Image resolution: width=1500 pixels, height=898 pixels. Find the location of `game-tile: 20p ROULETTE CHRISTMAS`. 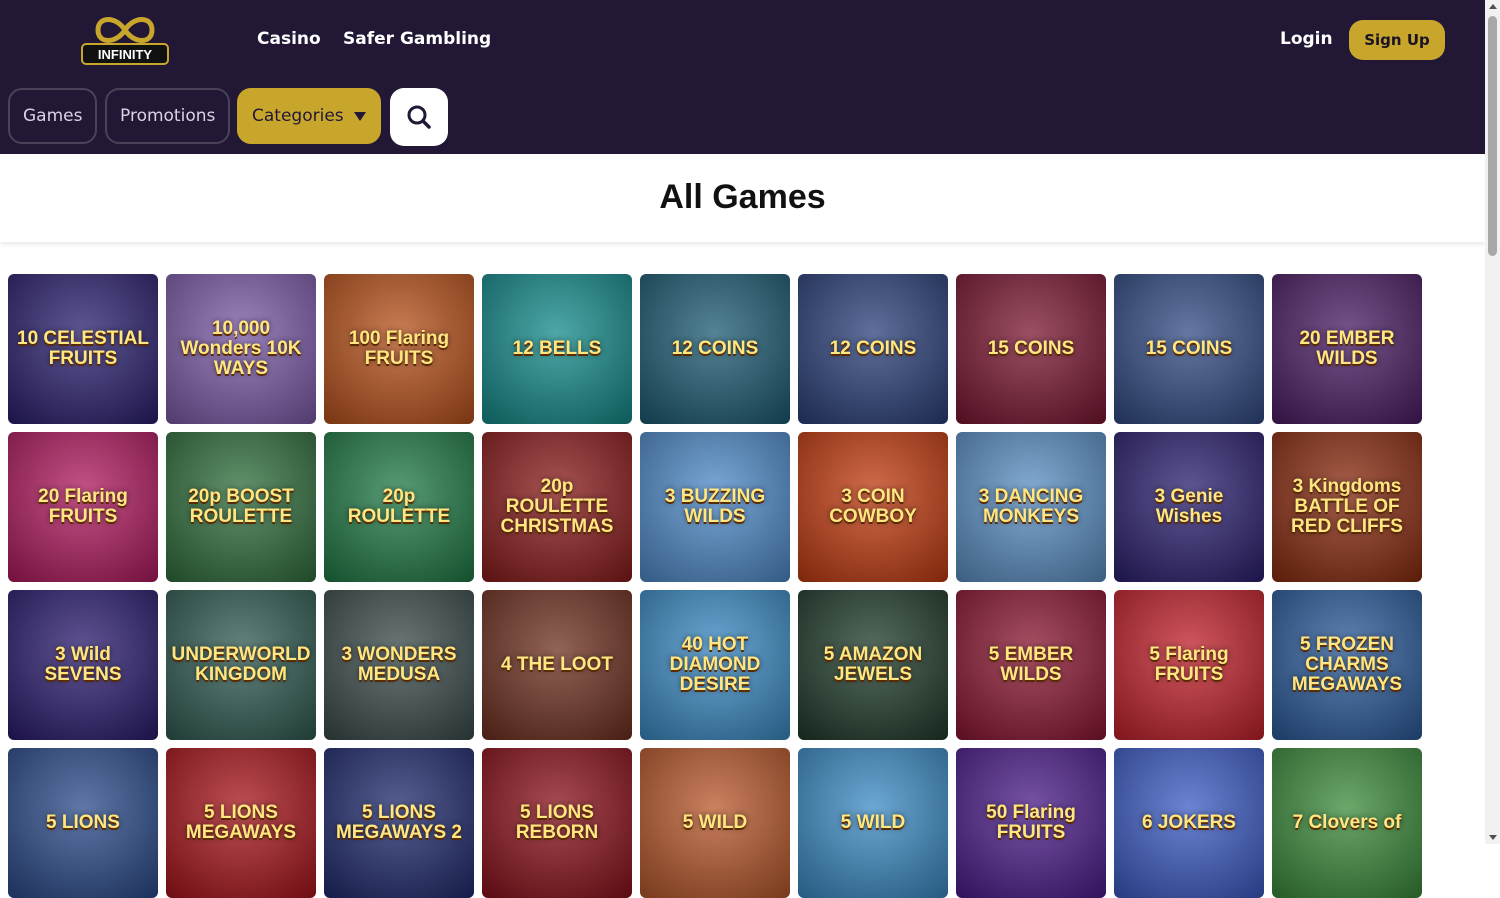

game-tile: 20p ROULETTE CHRISTMAS is located at coordinates (557, 507).